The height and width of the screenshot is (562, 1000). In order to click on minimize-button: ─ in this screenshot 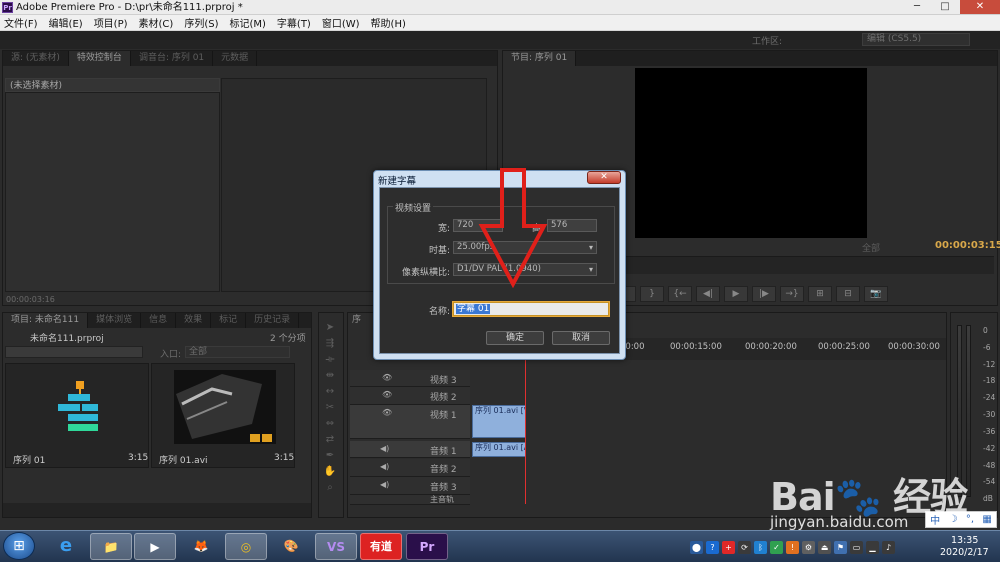, I will do `click(917, 7)`.